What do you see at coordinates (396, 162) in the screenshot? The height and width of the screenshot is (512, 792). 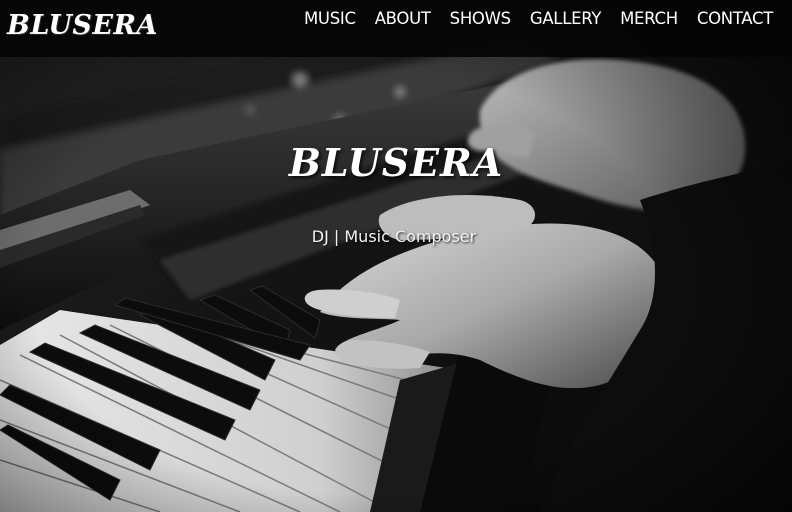 I see `hero-title: BLUSERA` at bounding box center [396, 162].